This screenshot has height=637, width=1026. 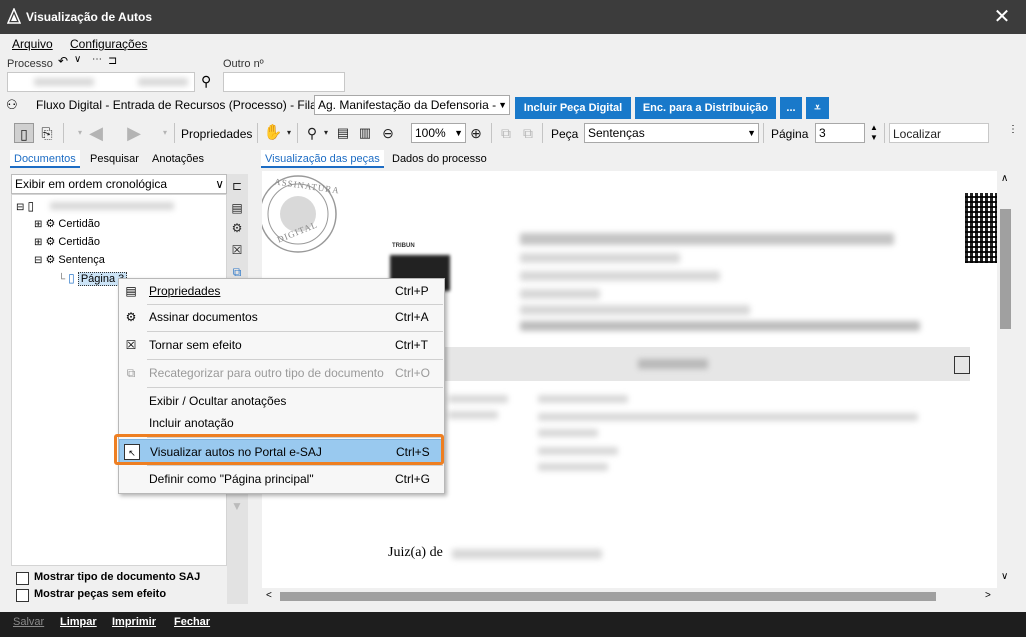 I want to click on more-icon: ⋯, so click(x=97, y=59).